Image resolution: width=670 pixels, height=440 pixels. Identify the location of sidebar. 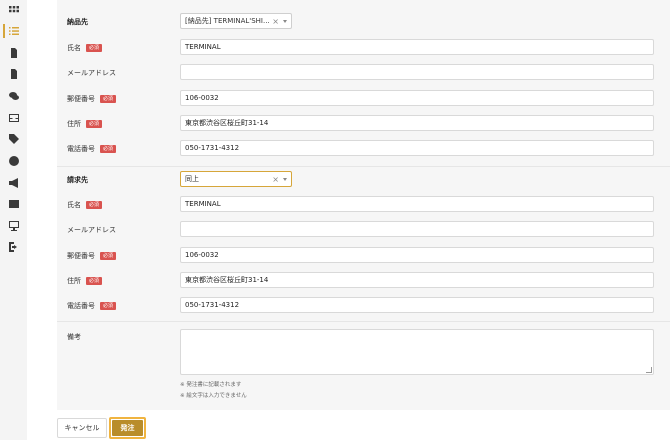
(13, 220).